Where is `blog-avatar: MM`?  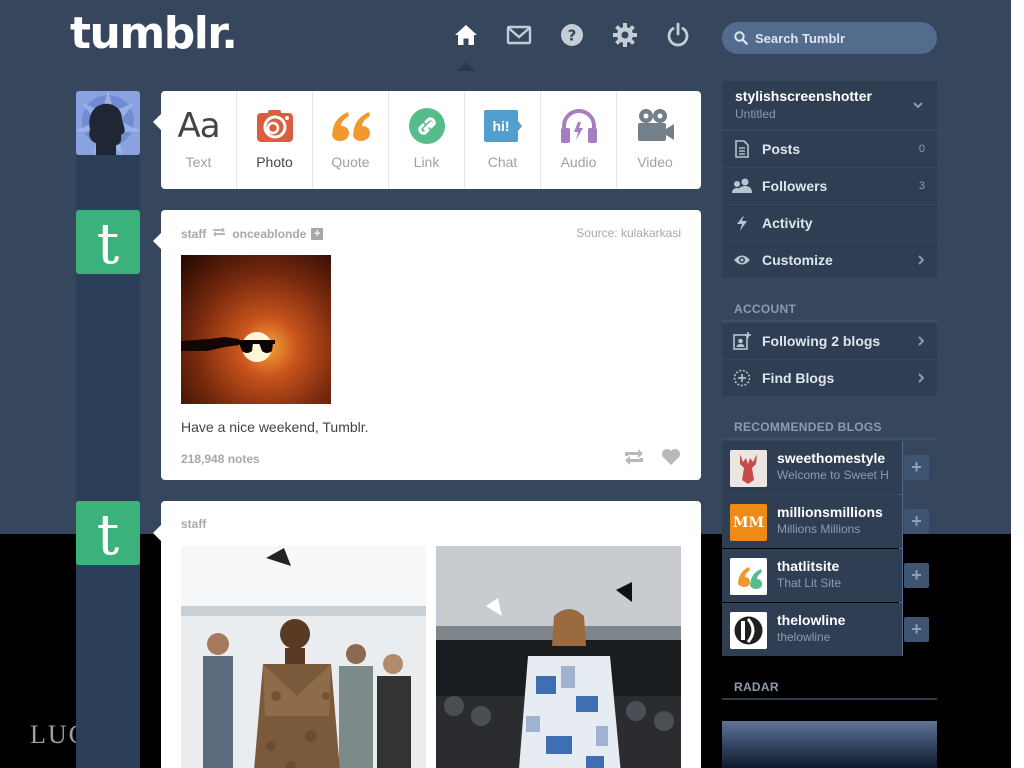 blog-avatar: MM is located at coordinates (748, 522).